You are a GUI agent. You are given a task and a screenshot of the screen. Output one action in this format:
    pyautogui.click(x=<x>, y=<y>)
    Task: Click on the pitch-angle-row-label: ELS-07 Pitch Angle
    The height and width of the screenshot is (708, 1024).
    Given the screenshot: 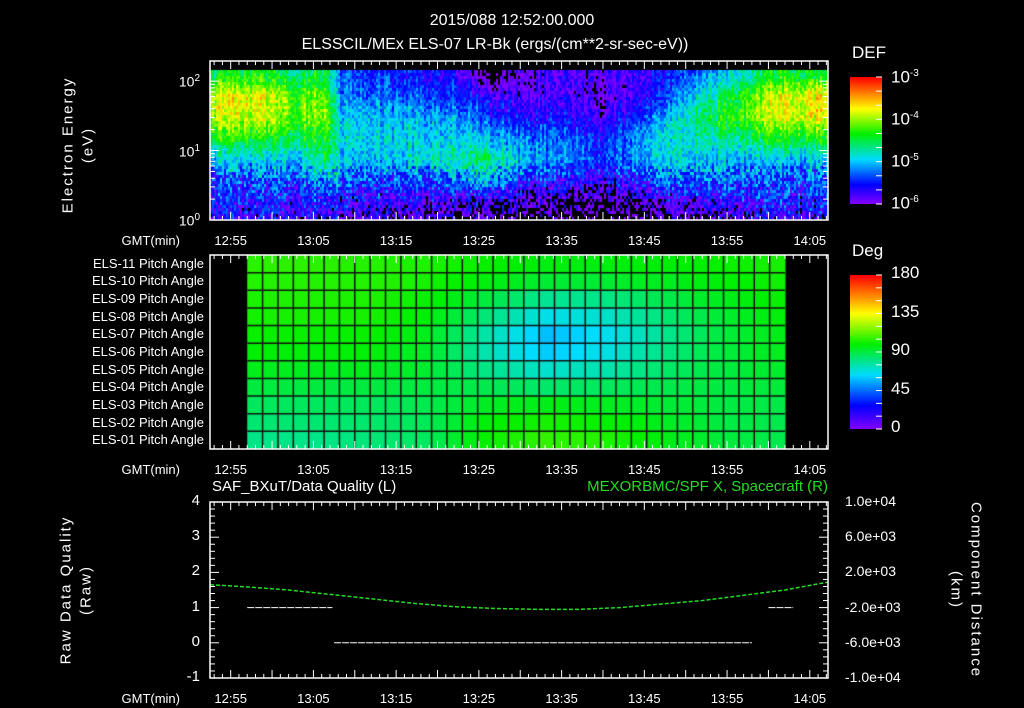 What is the action you would take?
    pyautogui.click(x=147, y=334)
    